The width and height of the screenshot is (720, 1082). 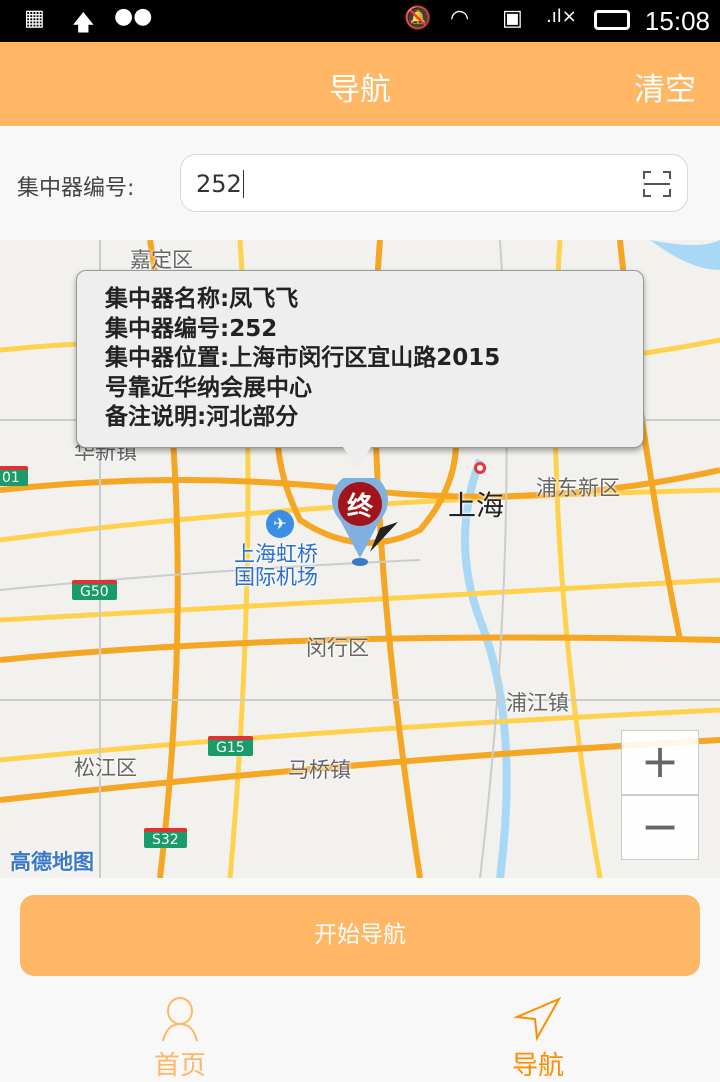 What do you see at coordinates (537, 1066) in the screenshot?
I see `tab-navigation-label: 导航` at bounding box center [537, 1066].